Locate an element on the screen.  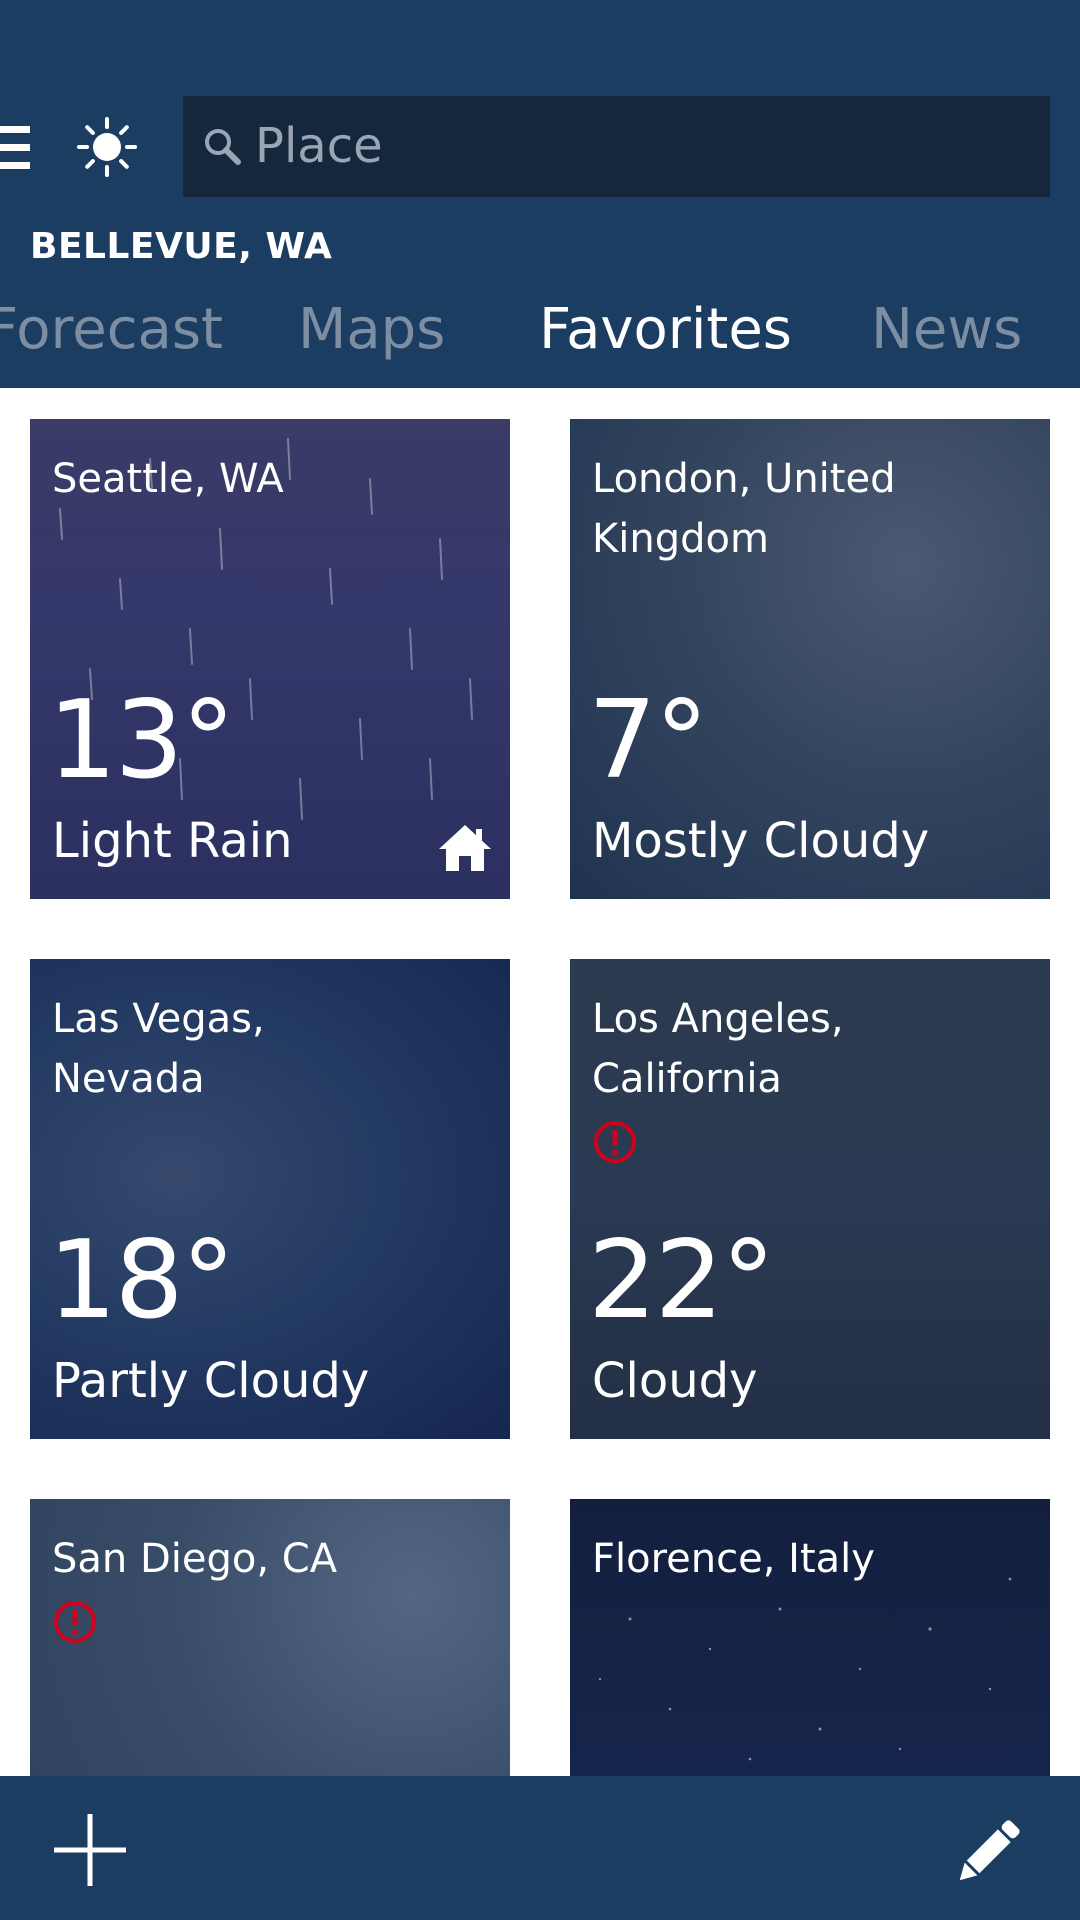
tab-forecast: Forecast is located at coordinates (111, 330).